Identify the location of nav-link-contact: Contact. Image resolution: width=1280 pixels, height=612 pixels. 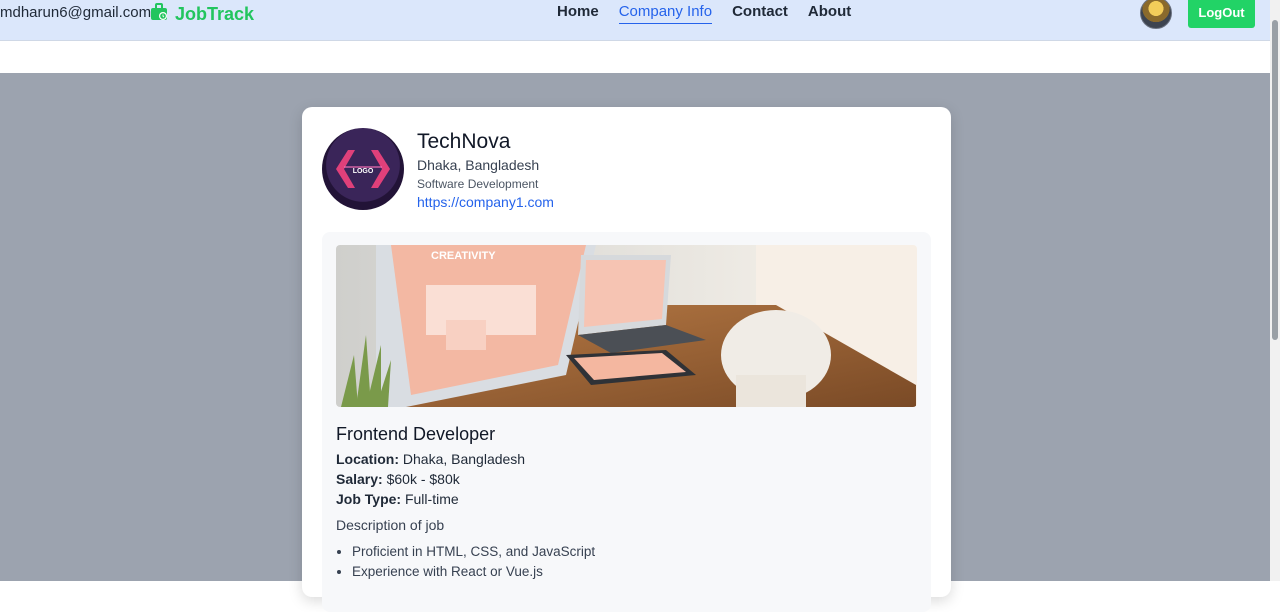
(760, 13).